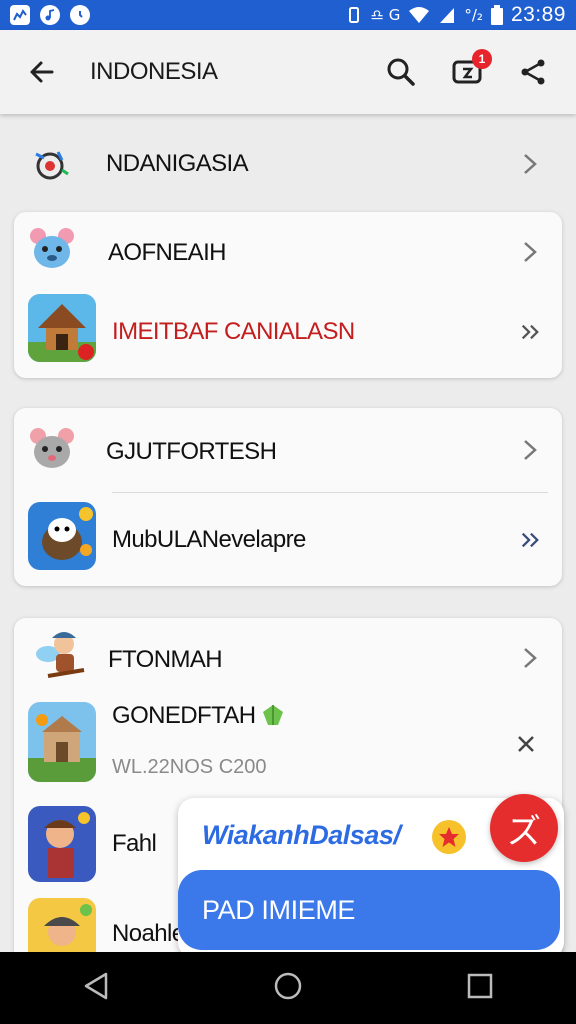  What do you see at coordinates (496, 15) in the screenshot?
I see `battery-icon` at bounding box center [496, 15].